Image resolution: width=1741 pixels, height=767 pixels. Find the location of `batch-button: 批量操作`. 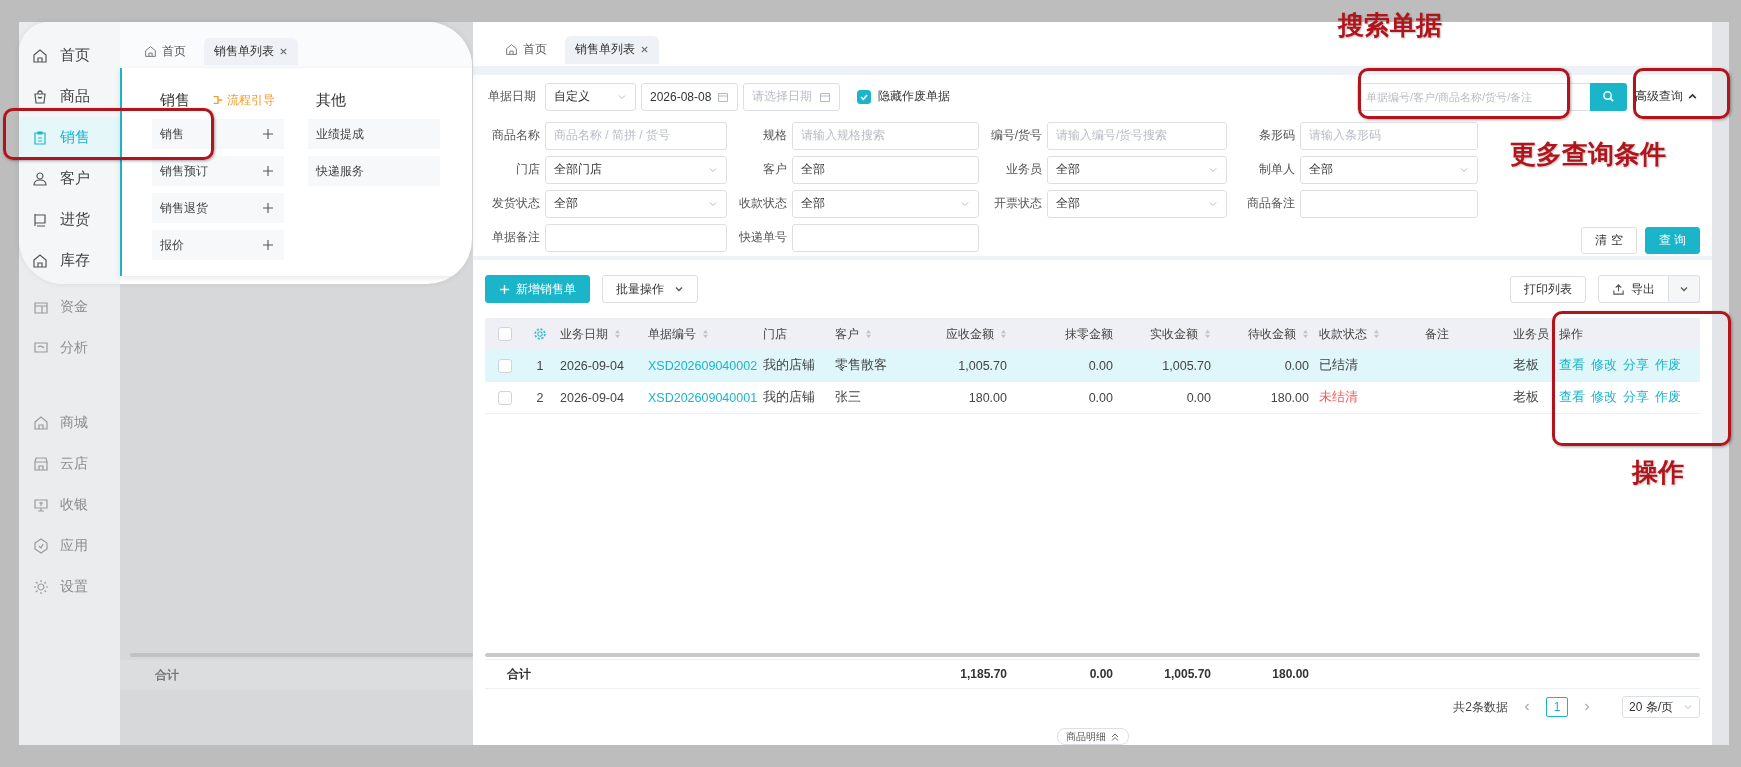

batch-button: 批量操作 is located at coordinates (650, 289).